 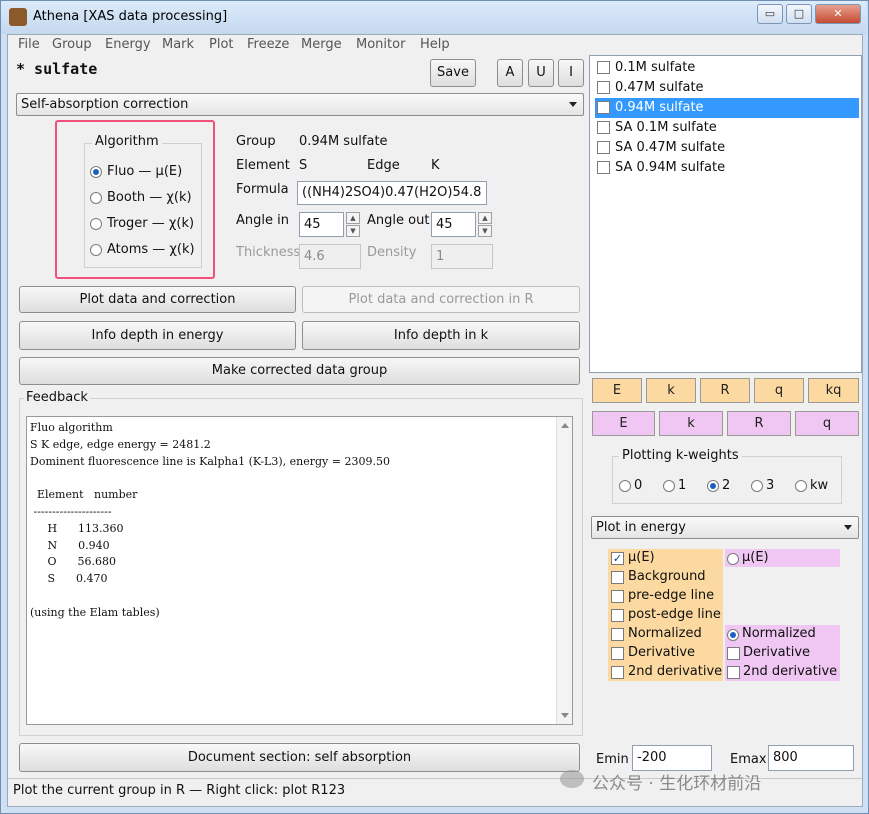 What do you see at coordinates (757, 486) in the screenshot?
I see `kw-3-radio` at bounding box center [757, 486].